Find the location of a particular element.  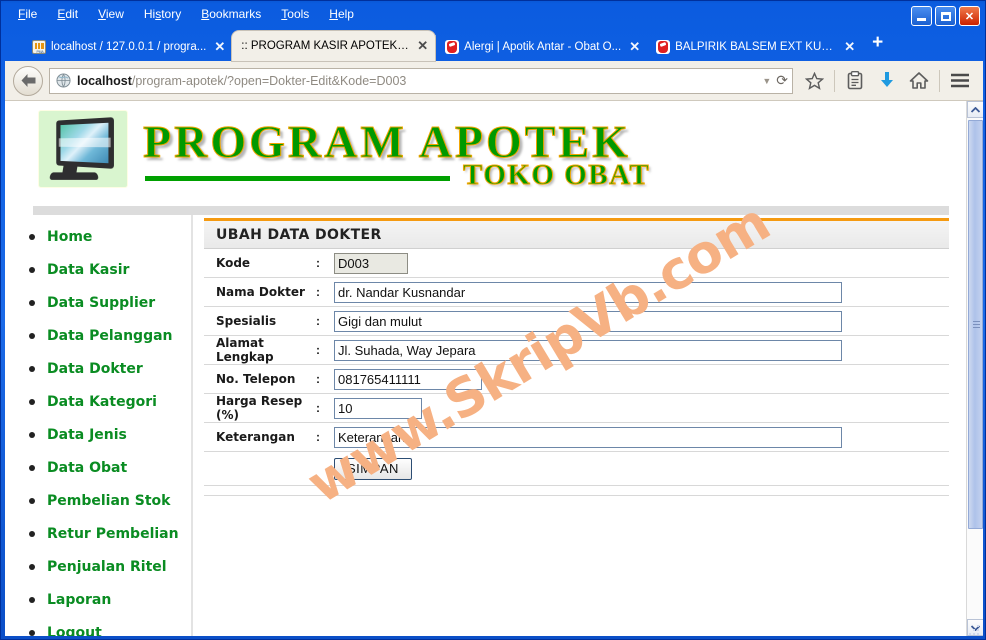

vertical-scrollbar is located at coordinates (974, 368).